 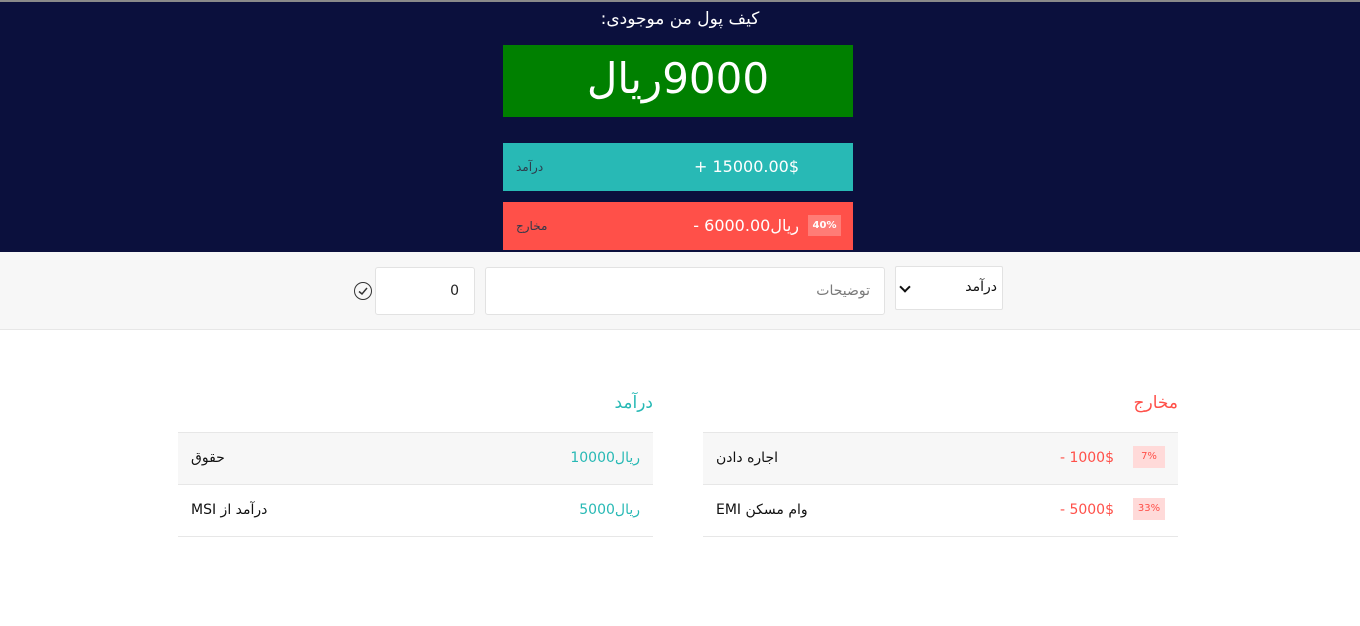 I want to click on expense-percentage-badge: 40%, so click(x=824, y=225).